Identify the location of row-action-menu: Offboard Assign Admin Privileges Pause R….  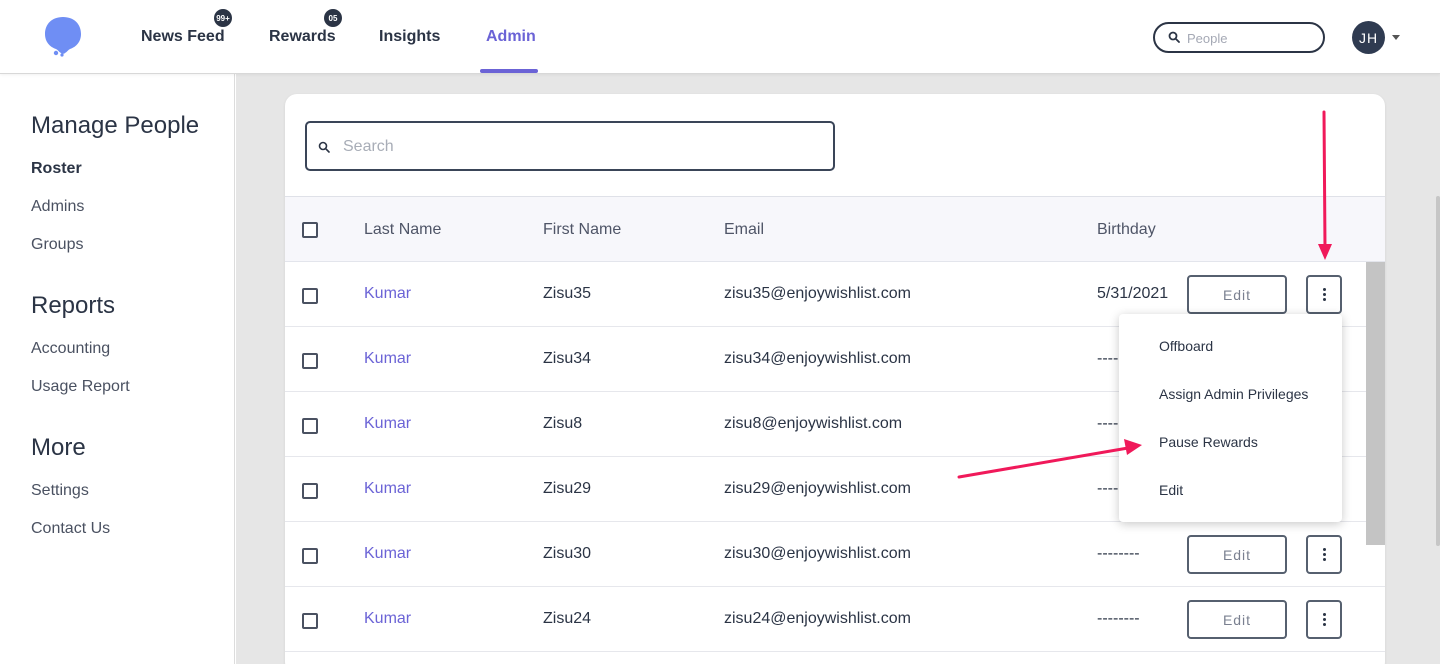
(1230, 418).